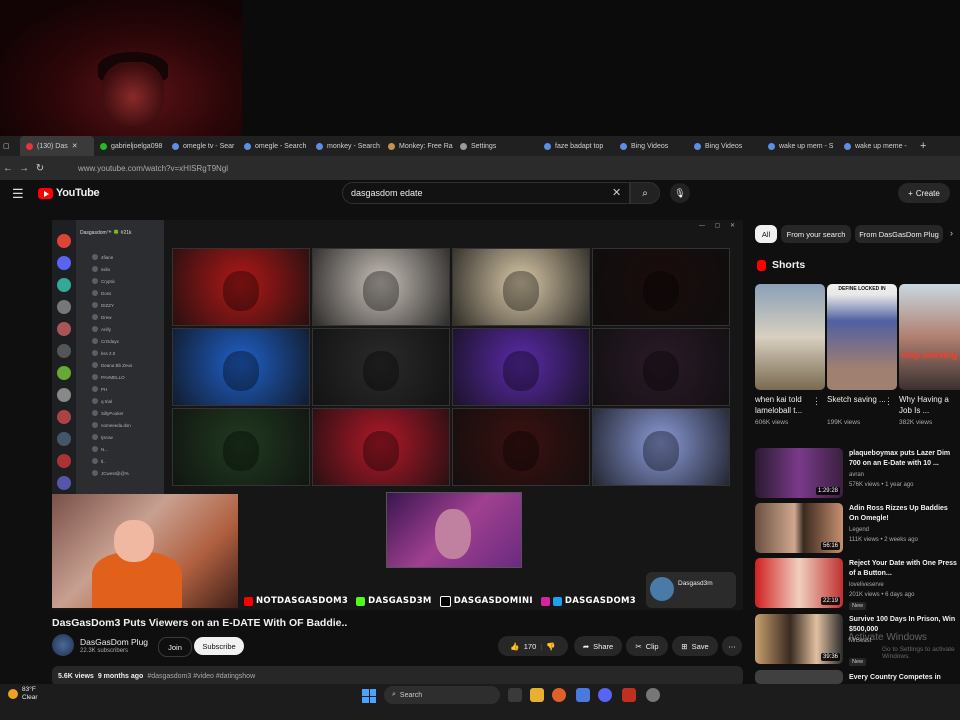 Image resolution: width=960 pixels, height=720 pixels. What do you see at coordinates (856, 475) in the screenshot?
I see `video-channel: avran` at bounding box center [856, 475].